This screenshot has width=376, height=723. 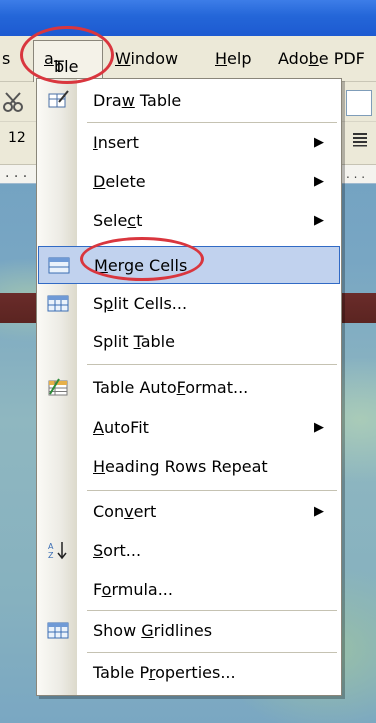 I want to click on scissors-icon, so click(x=16, y=103).